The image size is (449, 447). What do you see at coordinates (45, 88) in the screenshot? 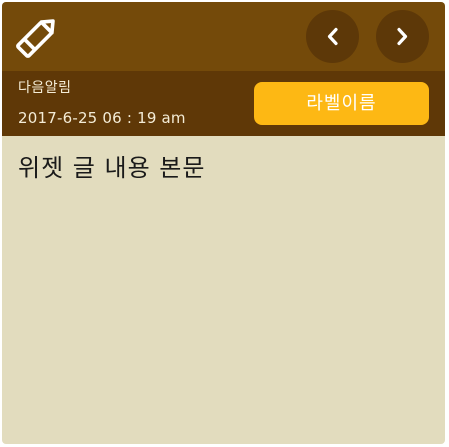
I see `next-alarm-title: 다음알림` at bounding box center [45, 88].